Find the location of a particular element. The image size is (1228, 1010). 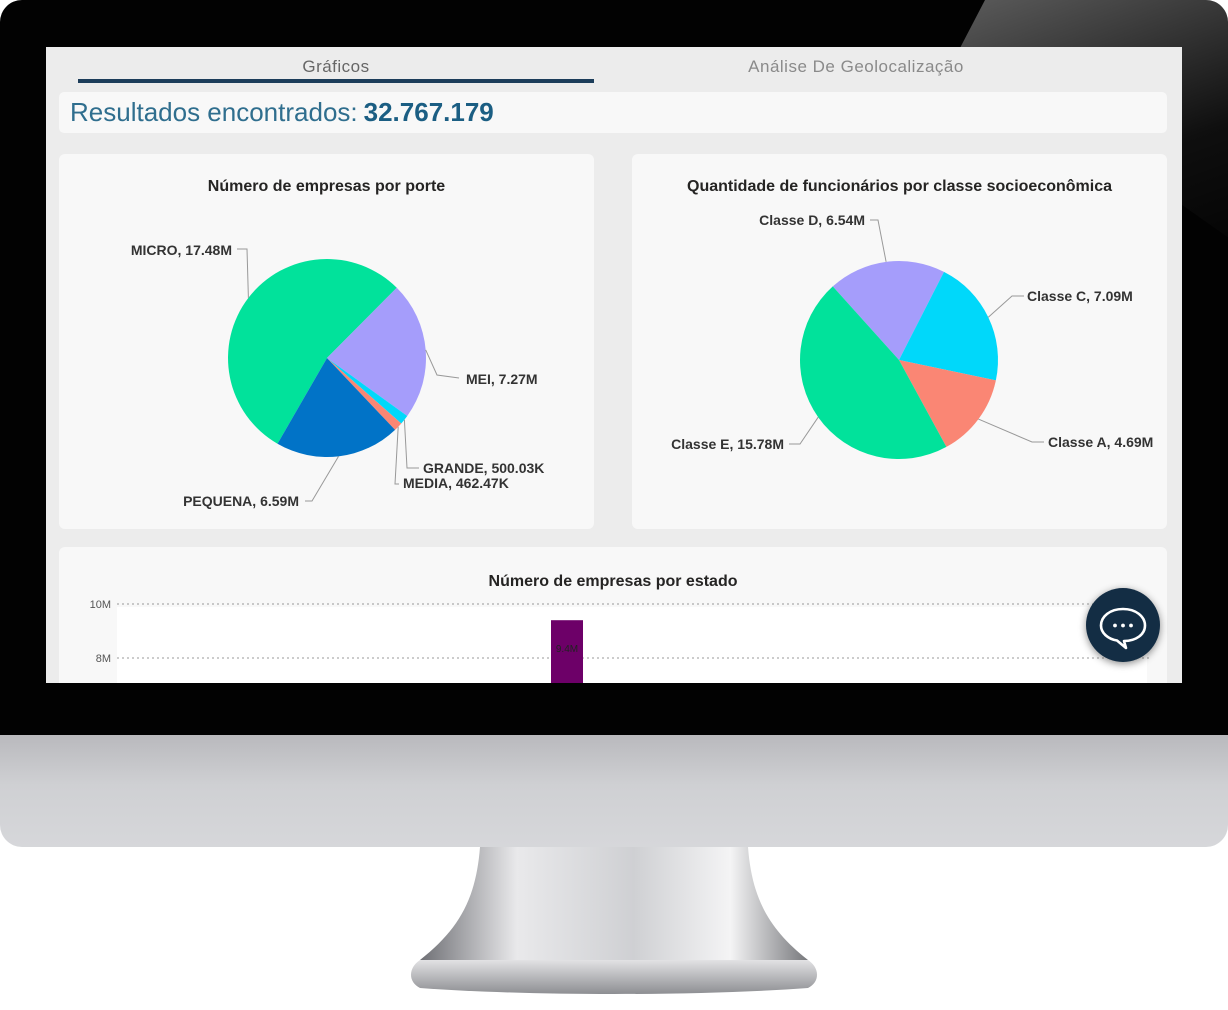

tab-analise-geolocalizacao: Análise De Geolocalização is located at coordinates (856, 67).